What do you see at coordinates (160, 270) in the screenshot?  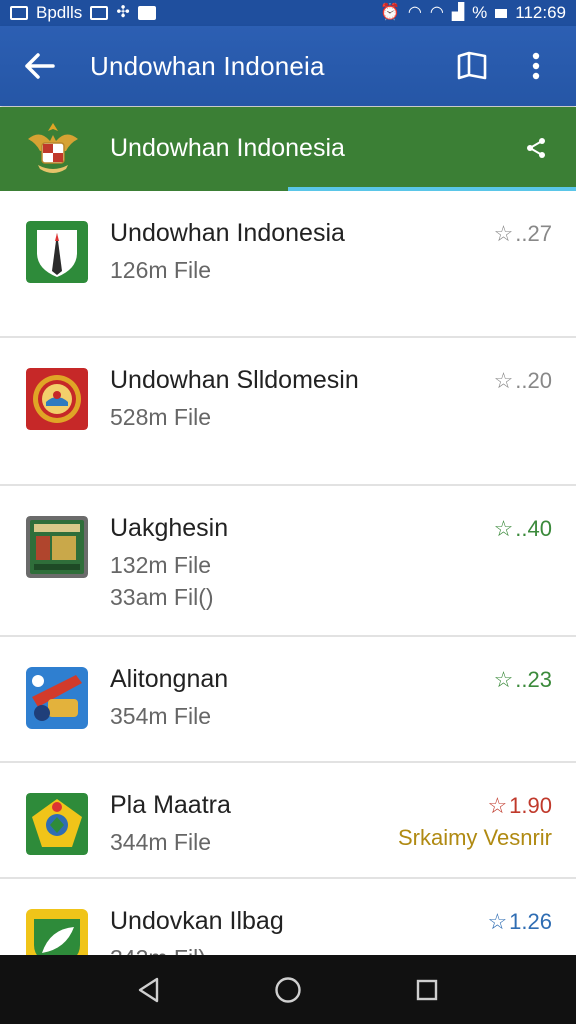 I see `item-size: 126m File` at bounding box center [160, 270].